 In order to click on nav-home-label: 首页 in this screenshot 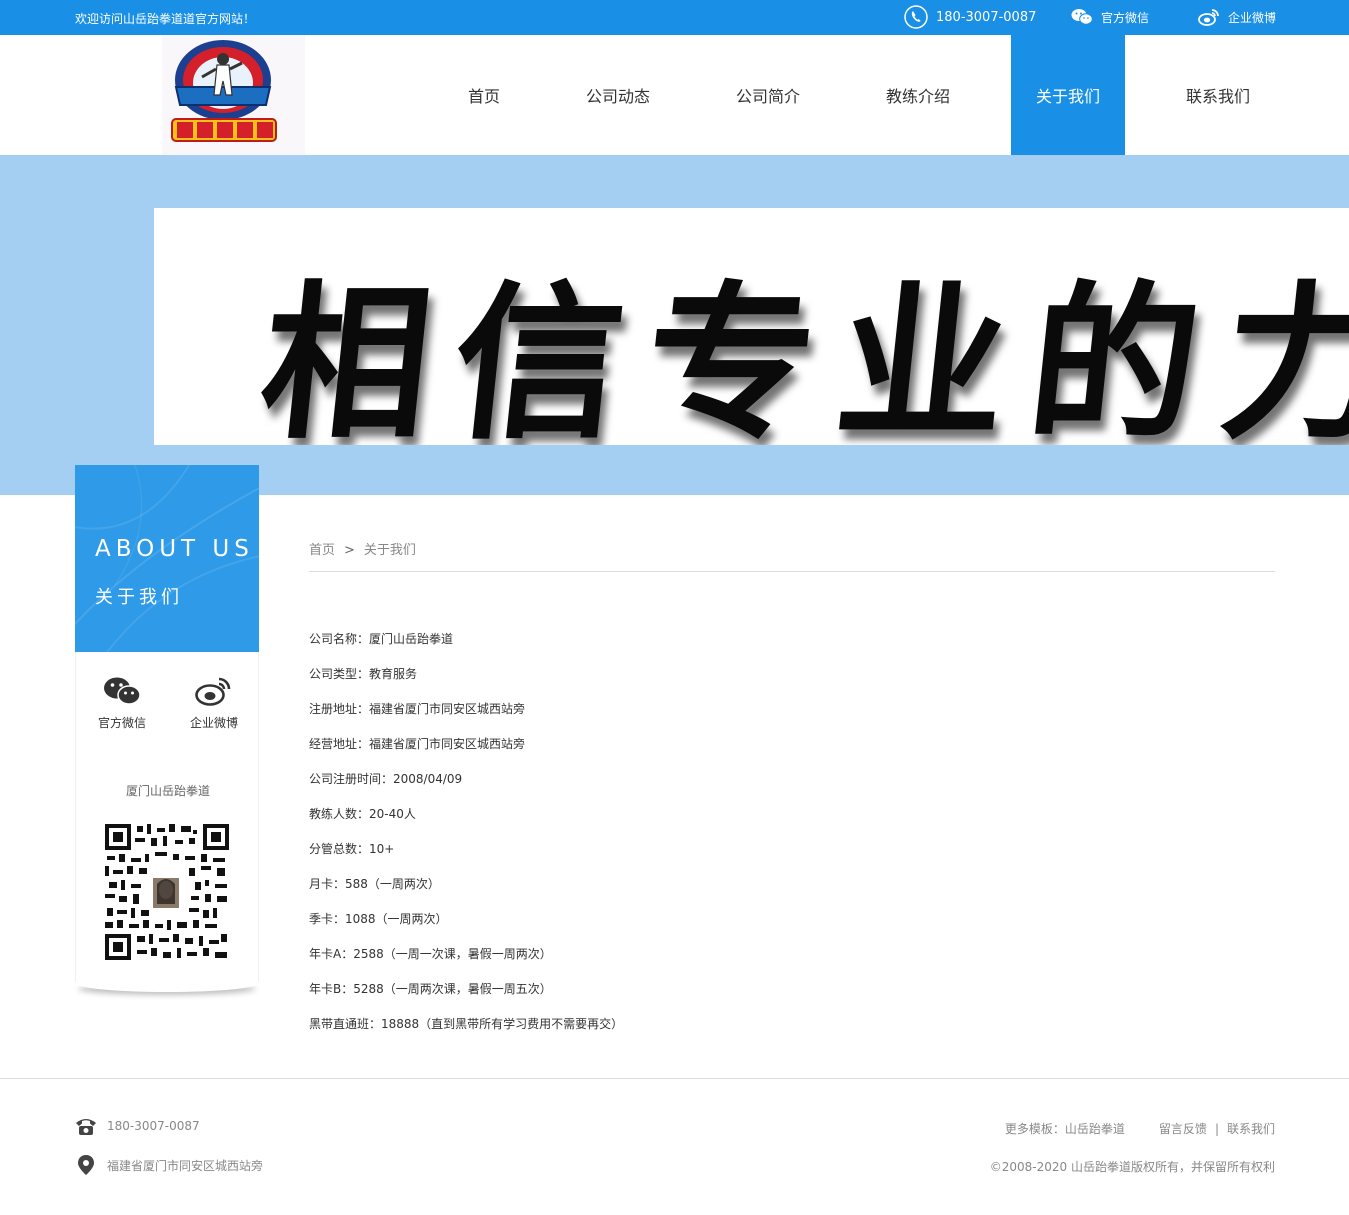, I will do `click(483, 96)`.